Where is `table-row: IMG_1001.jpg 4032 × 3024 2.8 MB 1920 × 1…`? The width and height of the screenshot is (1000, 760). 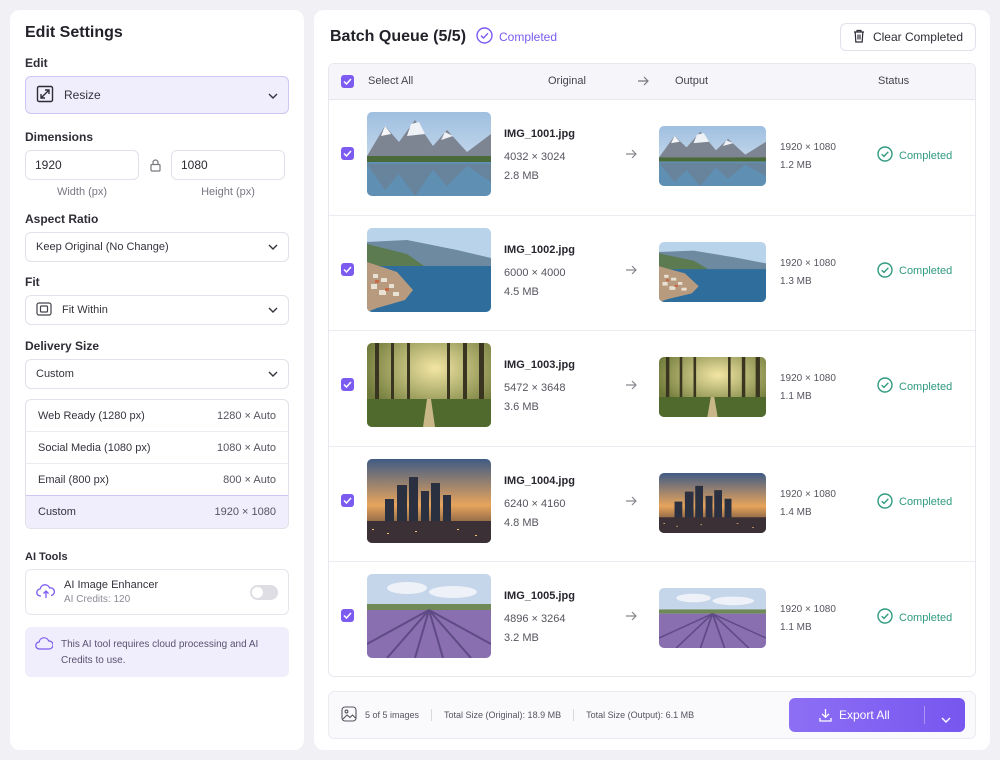
table-row: IMG_1001.jpg 4032 × 3024 2.8 MB 1920 × 1… is located at coordinates (652, 158).